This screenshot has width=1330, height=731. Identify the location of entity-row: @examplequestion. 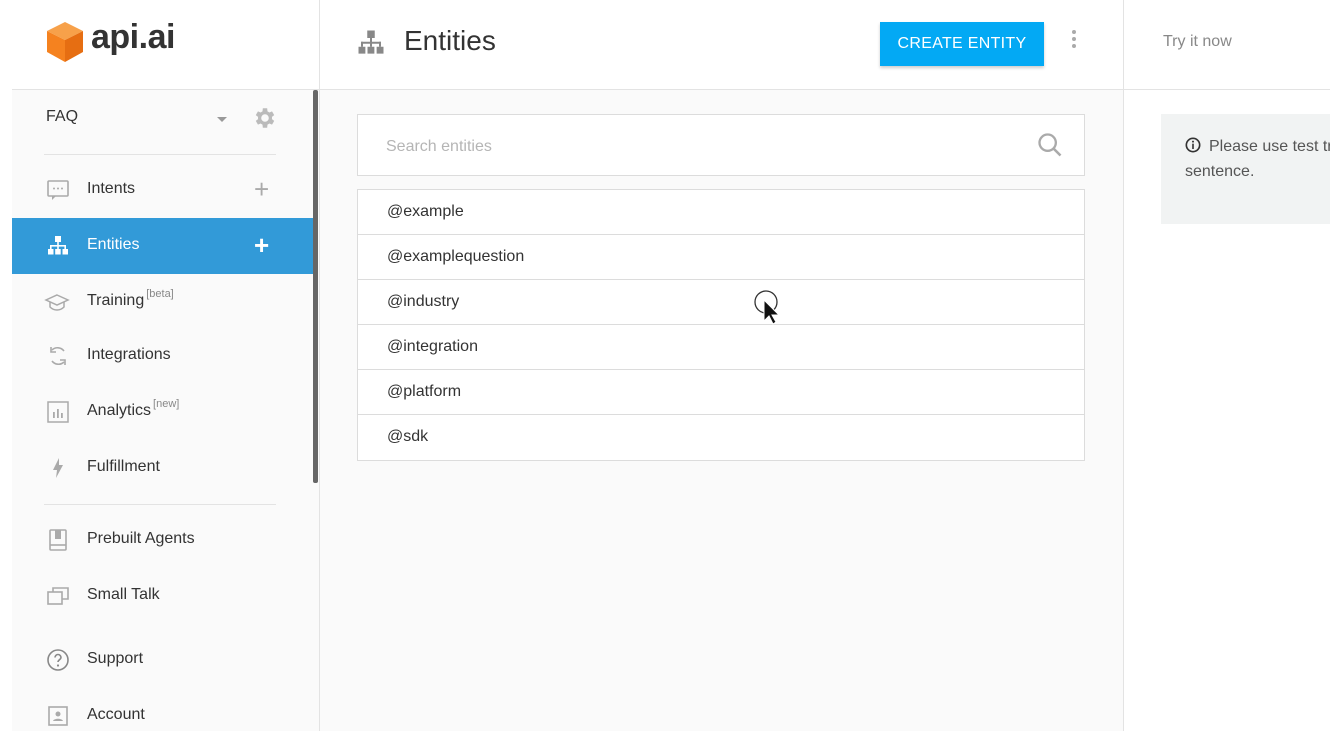
(721, 257).